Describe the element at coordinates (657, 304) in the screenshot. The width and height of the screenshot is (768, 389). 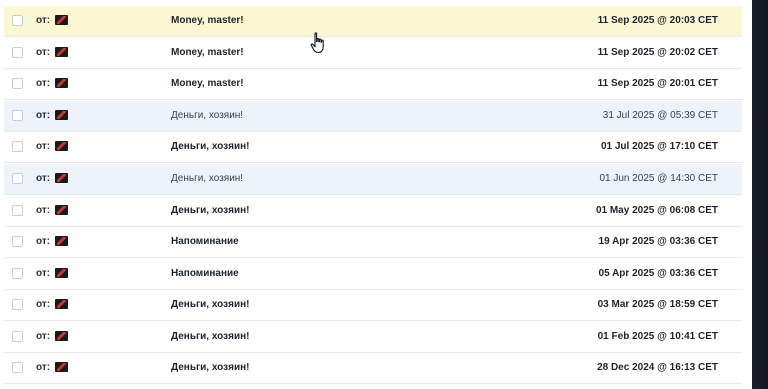
I see `message-date: 03 Mar 2025 @ 18:59 CET` at that location.